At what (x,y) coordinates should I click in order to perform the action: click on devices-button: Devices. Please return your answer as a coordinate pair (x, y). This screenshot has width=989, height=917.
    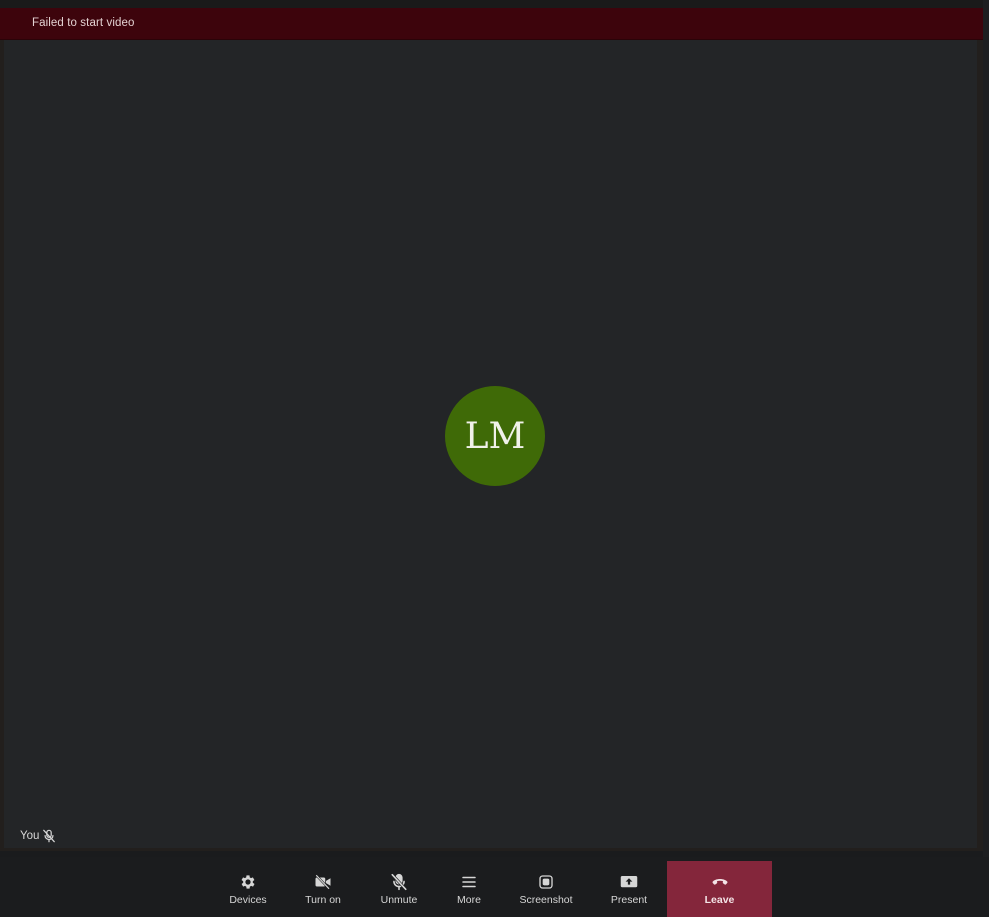
    Looking at the image, I should click on (248, 889).